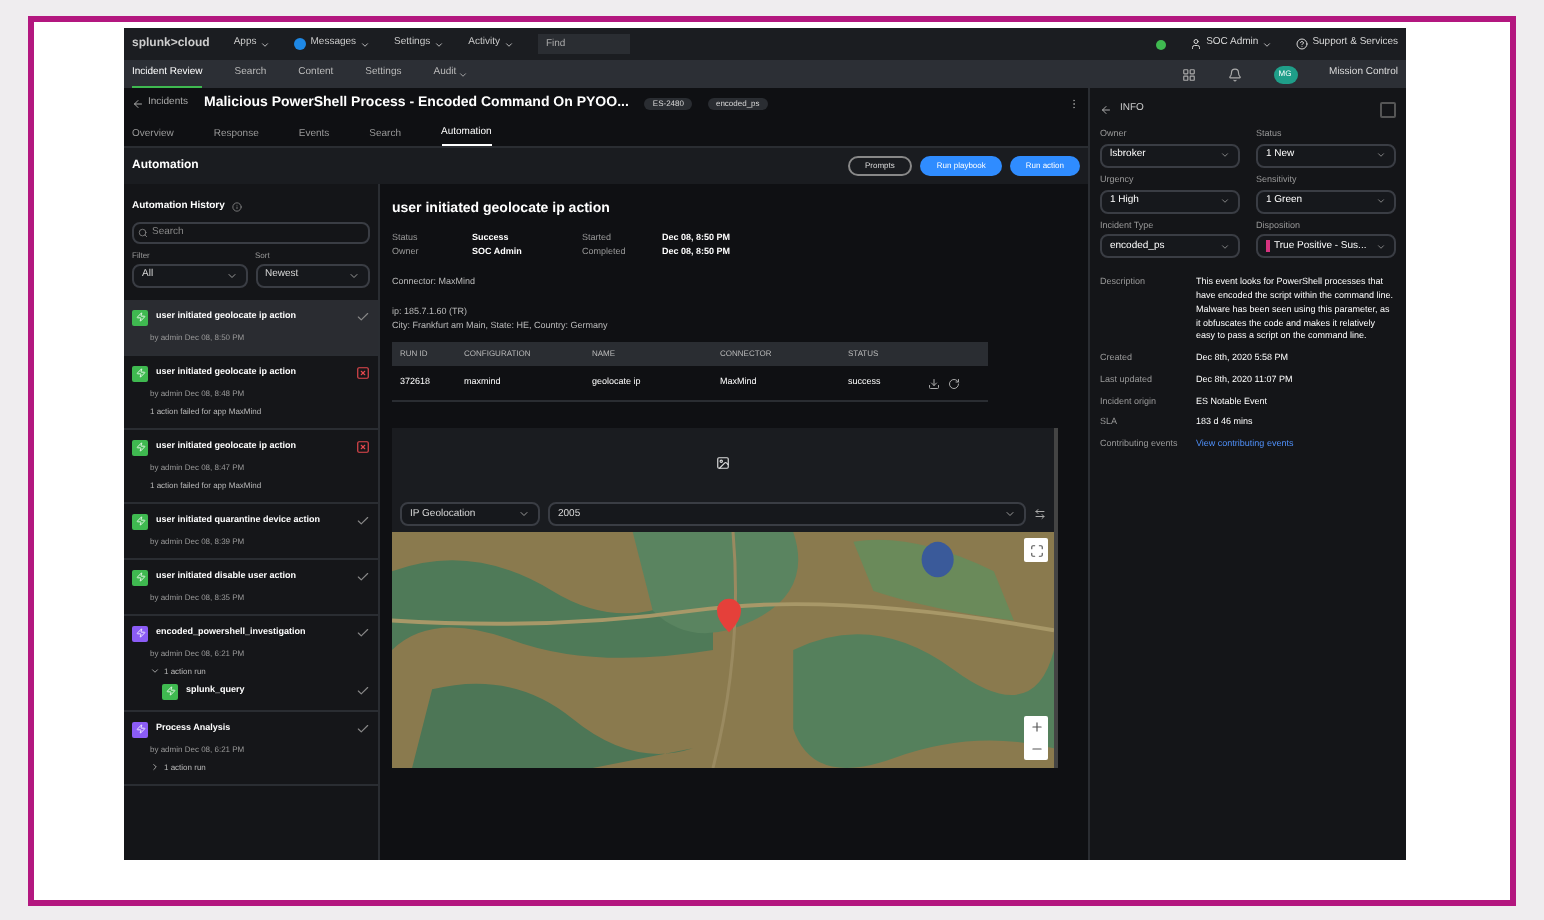 This screenshot has height=920, width=1544. Describe the element at coordinates (1188, 74) in the screenshot. I see `apps-icon` at that location.